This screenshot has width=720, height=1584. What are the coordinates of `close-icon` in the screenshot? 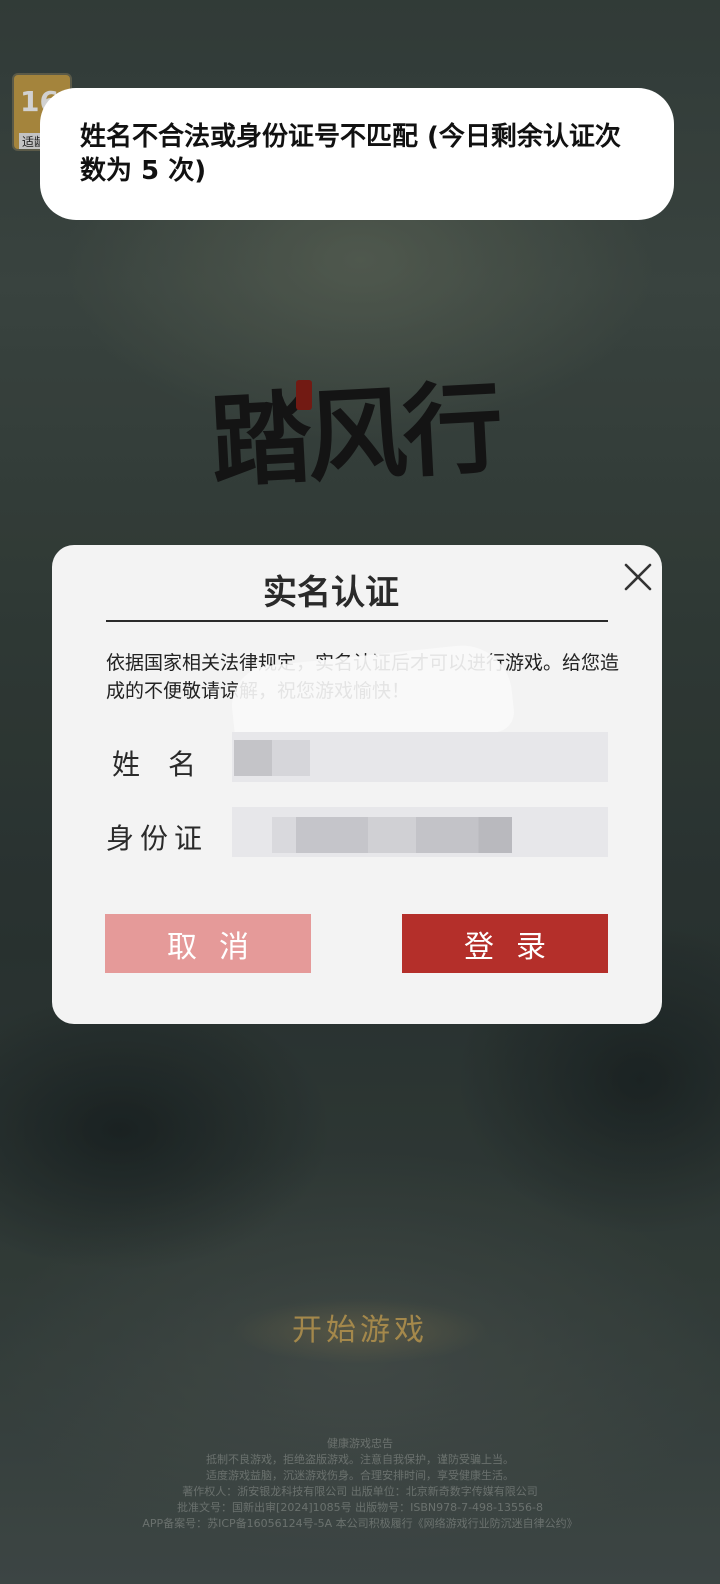 It's located at (638, 577).